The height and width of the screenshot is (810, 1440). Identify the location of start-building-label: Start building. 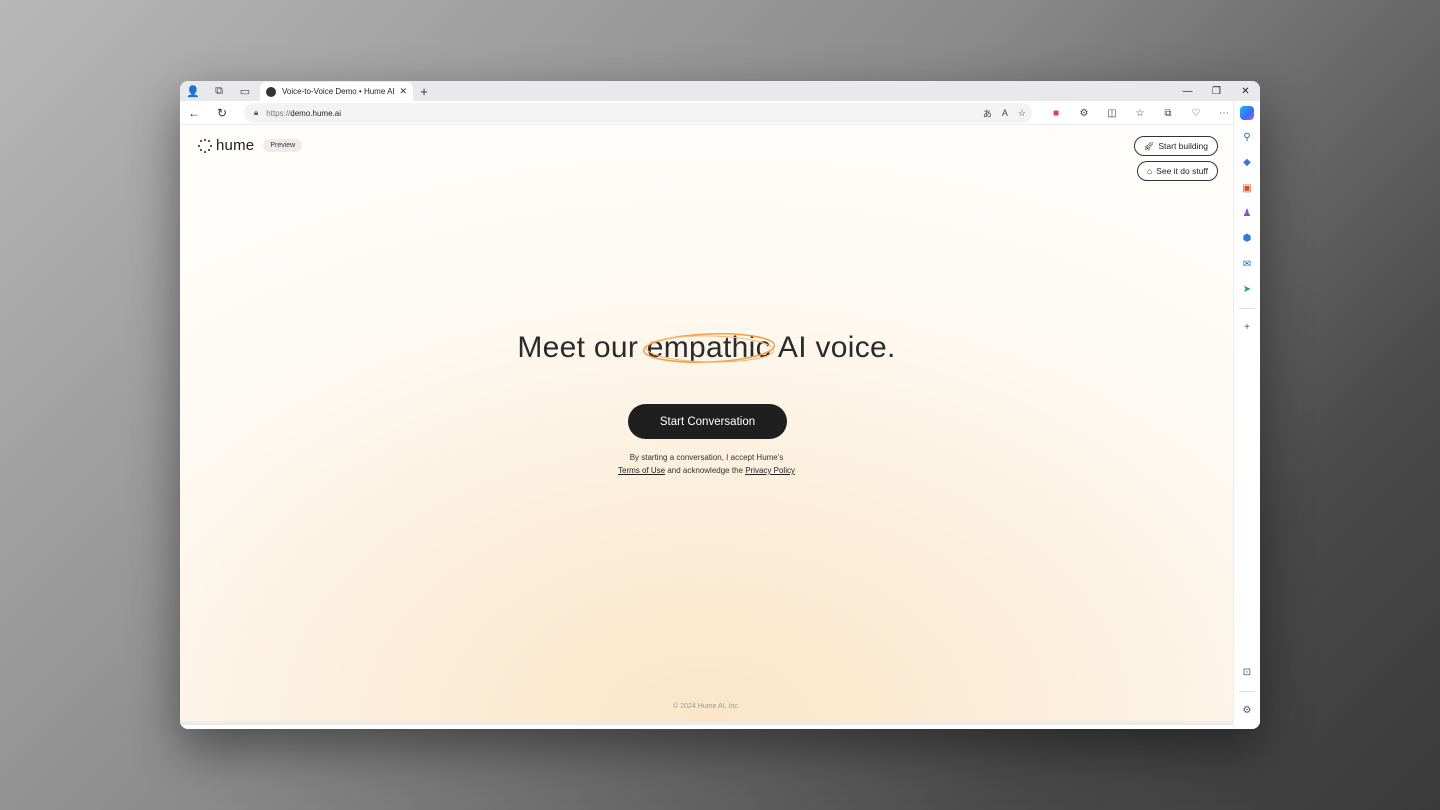
(1183, 146).